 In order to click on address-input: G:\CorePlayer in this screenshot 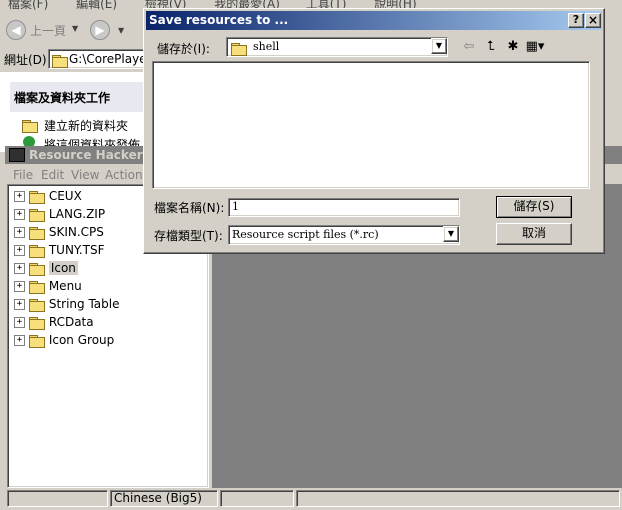, I will do `click(100, 59)`.